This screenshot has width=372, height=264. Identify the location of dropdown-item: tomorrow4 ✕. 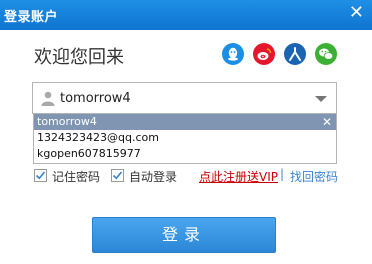
(185, 122).